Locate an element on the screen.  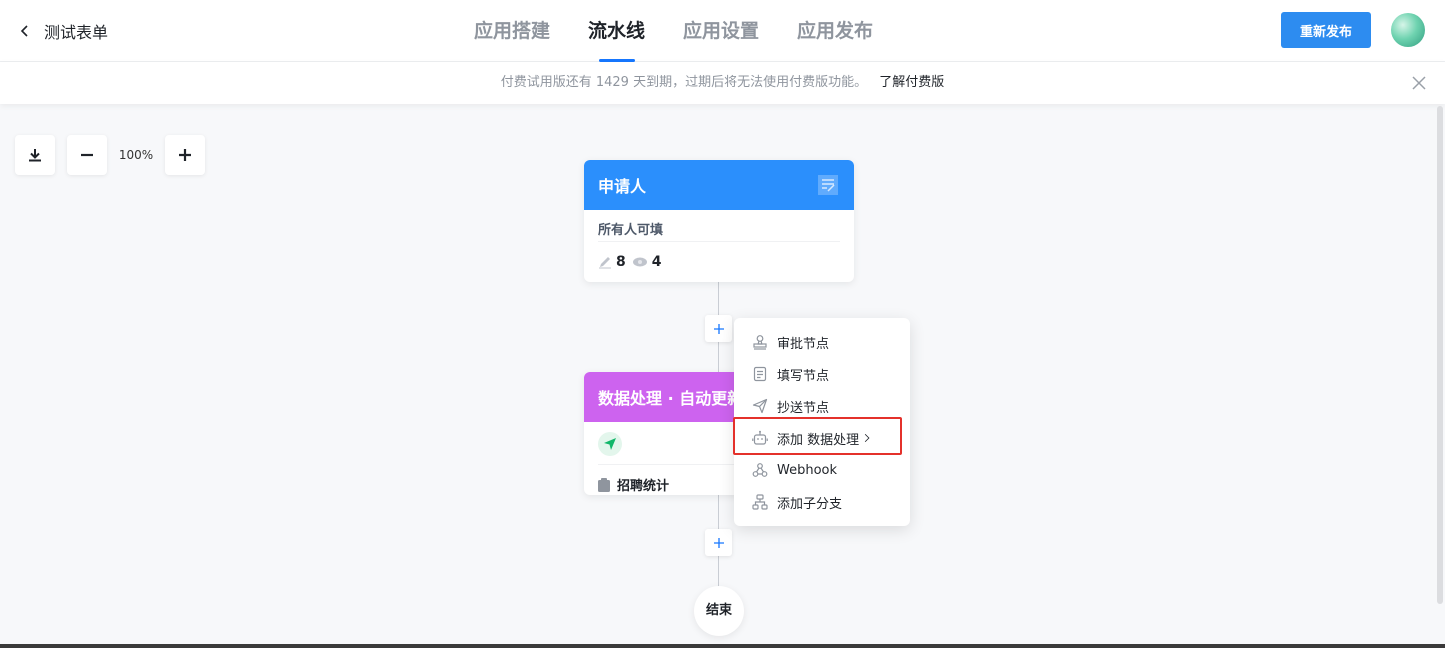
menu-item-add-data-processing: 添加 数据处理 is located at coordinates (822, 438).